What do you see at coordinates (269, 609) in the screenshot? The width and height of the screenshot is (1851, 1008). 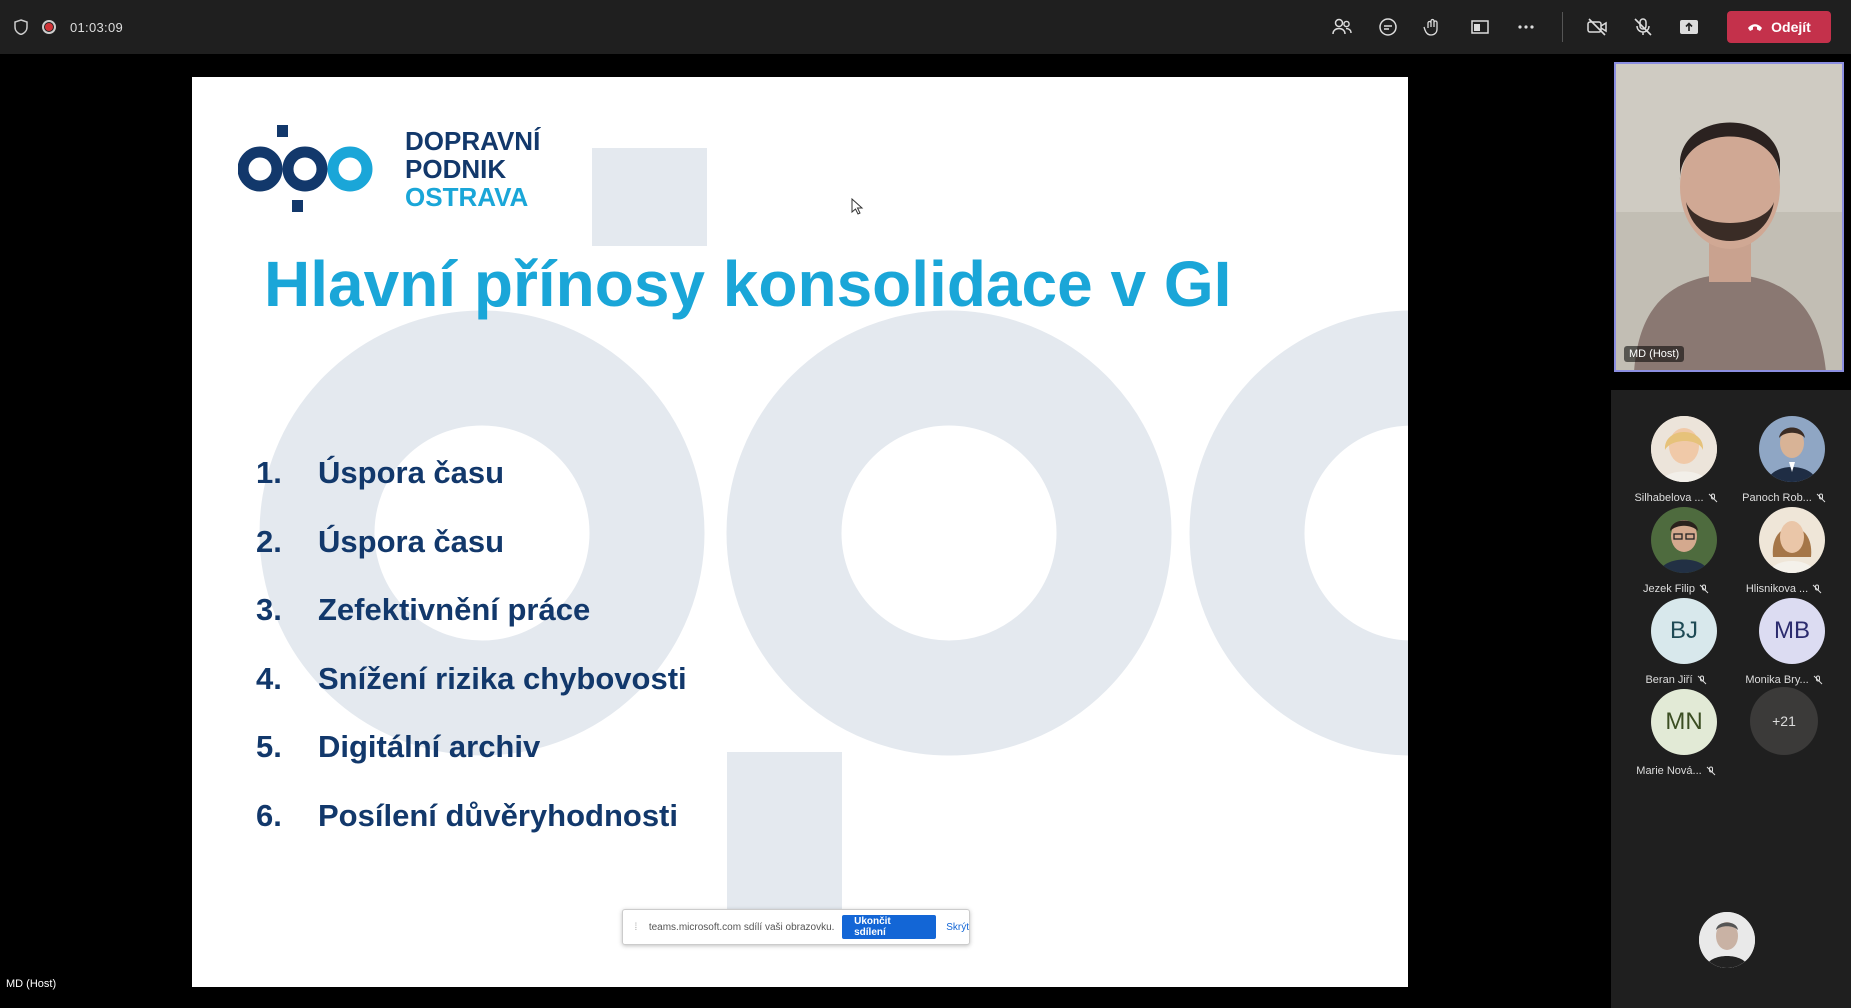 I see `list-item-number: 3.` at bounding box center [269, 609].